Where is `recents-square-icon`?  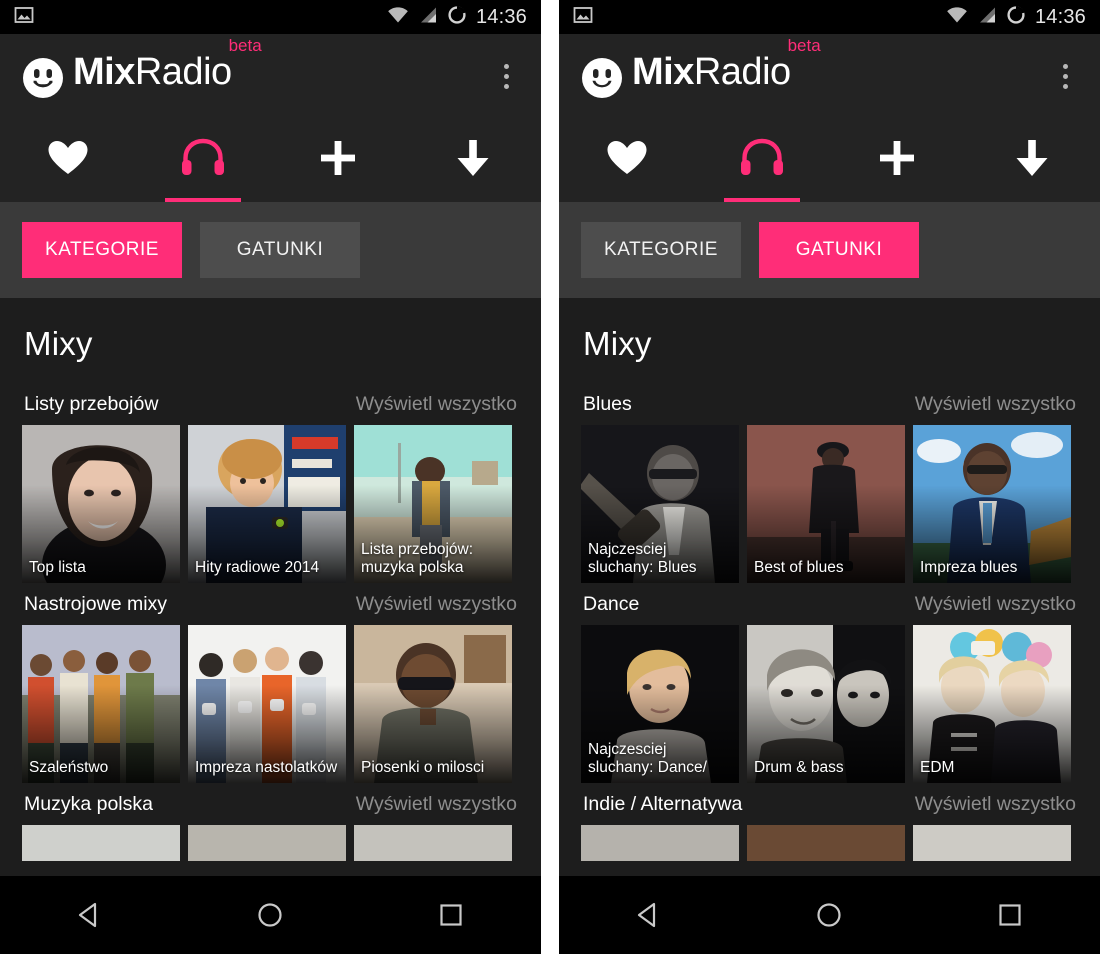
recents-square-icon is located at coordinates (1010, 915).